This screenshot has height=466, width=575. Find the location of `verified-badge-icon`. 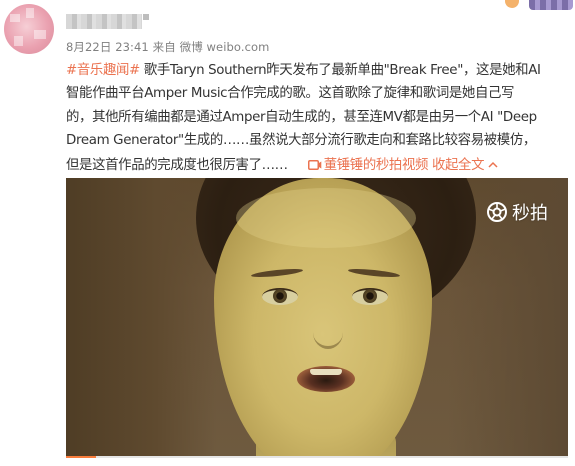

verified-badge-icon is located at coordinates (146, 17).